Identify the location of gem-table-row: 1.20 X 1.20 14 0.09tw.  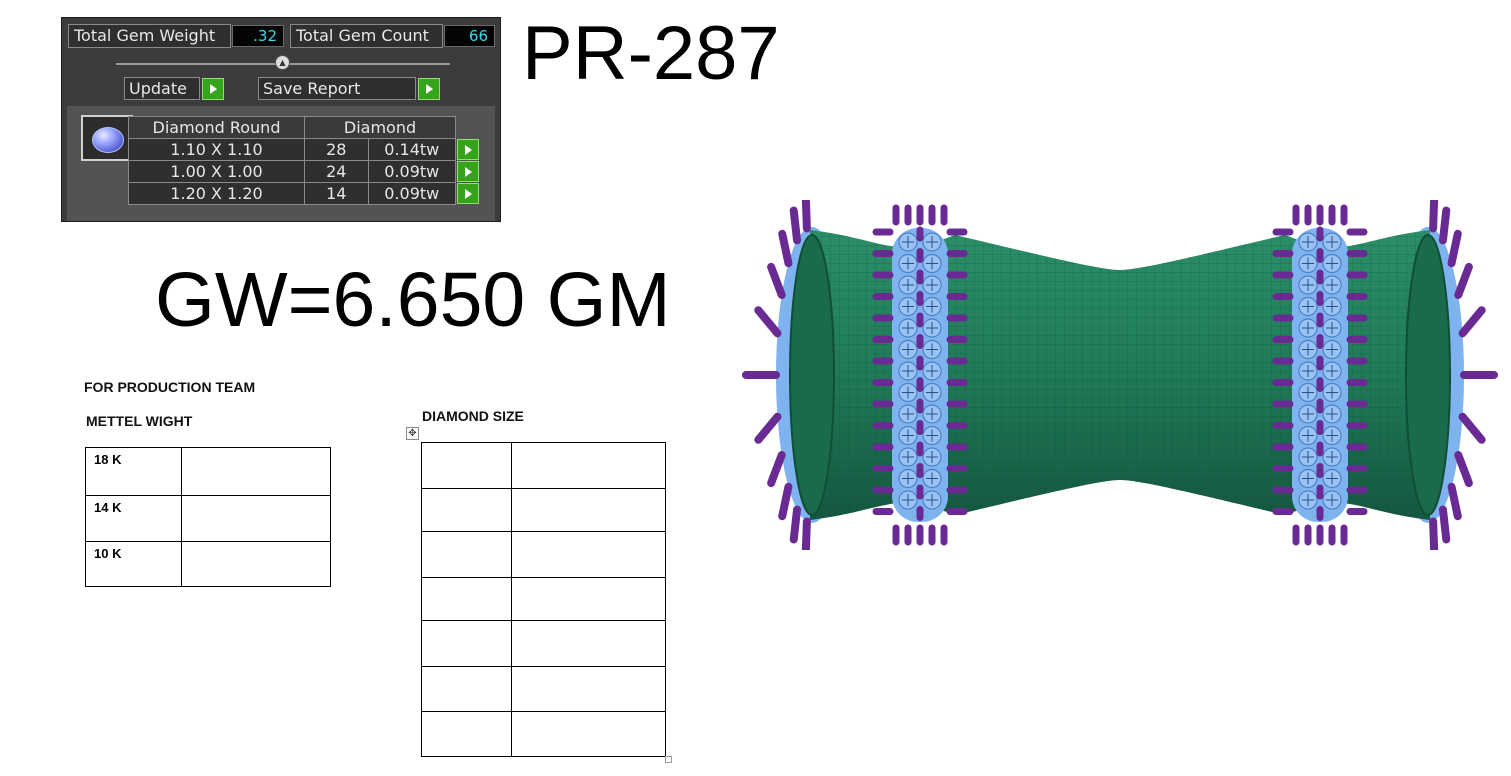
(304, 193).